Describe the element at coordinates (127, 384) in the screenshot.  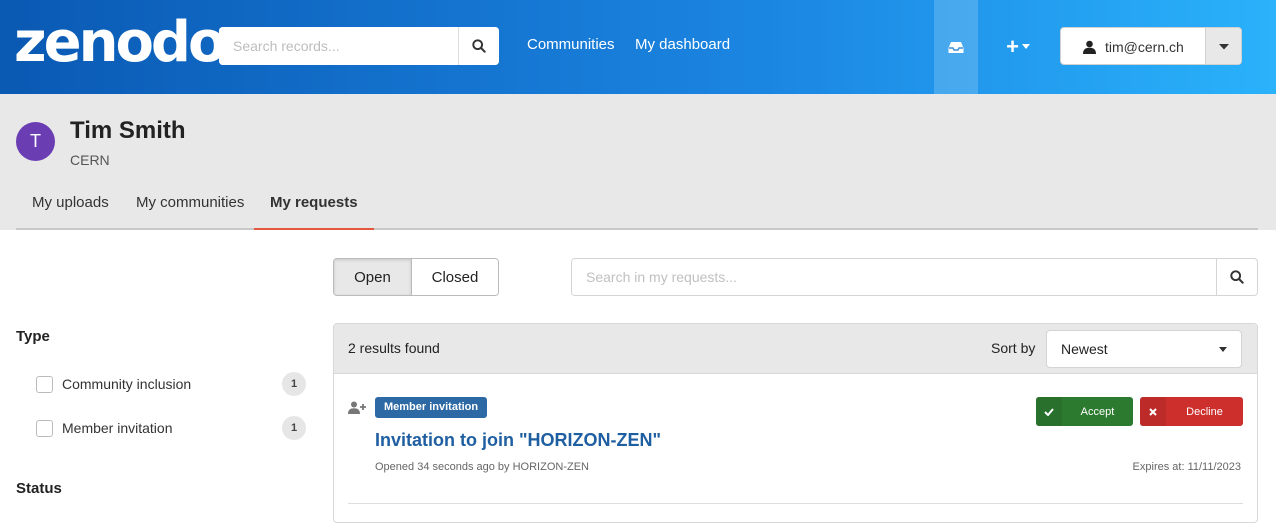
I see `facet-label: Community inclusion` at that location.